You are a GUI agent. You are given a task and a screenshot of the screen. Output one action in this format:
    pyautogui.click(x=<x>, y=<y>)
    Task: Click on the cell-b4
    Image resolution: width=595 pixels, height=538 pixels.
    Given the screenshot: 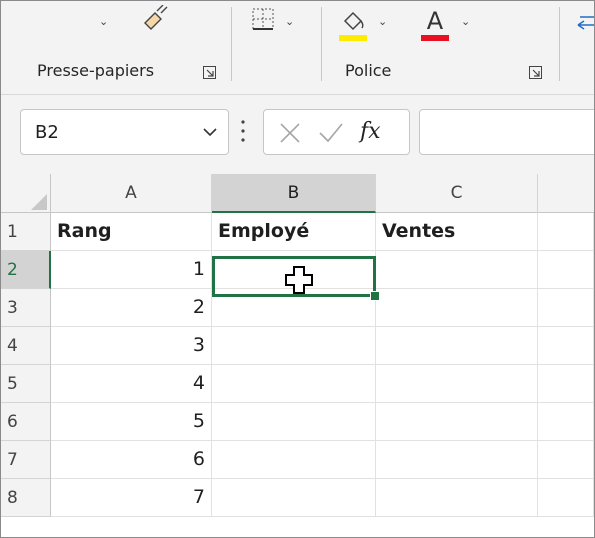 What is the action you would take?
    pyautogui.click(x=294, y=346)
    